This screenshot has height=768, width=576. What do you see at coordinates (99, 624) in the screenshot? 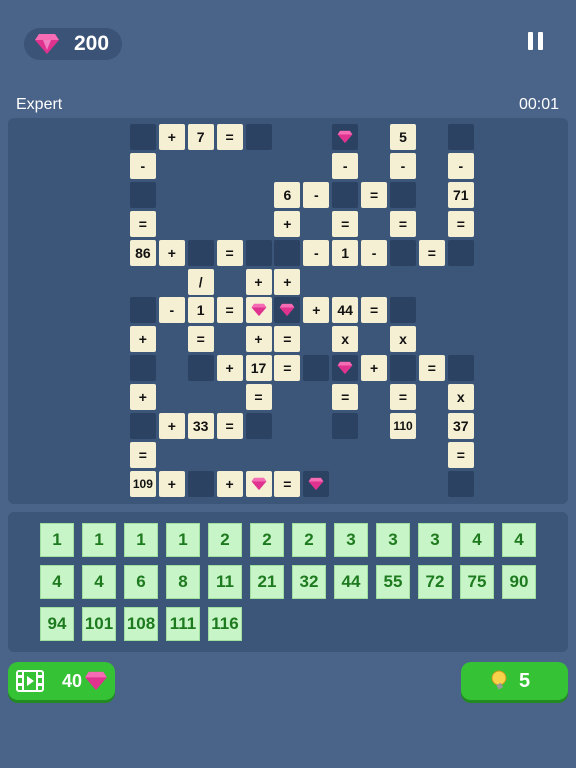
I see `number-tile: 101` at bounding box center [99, 624].